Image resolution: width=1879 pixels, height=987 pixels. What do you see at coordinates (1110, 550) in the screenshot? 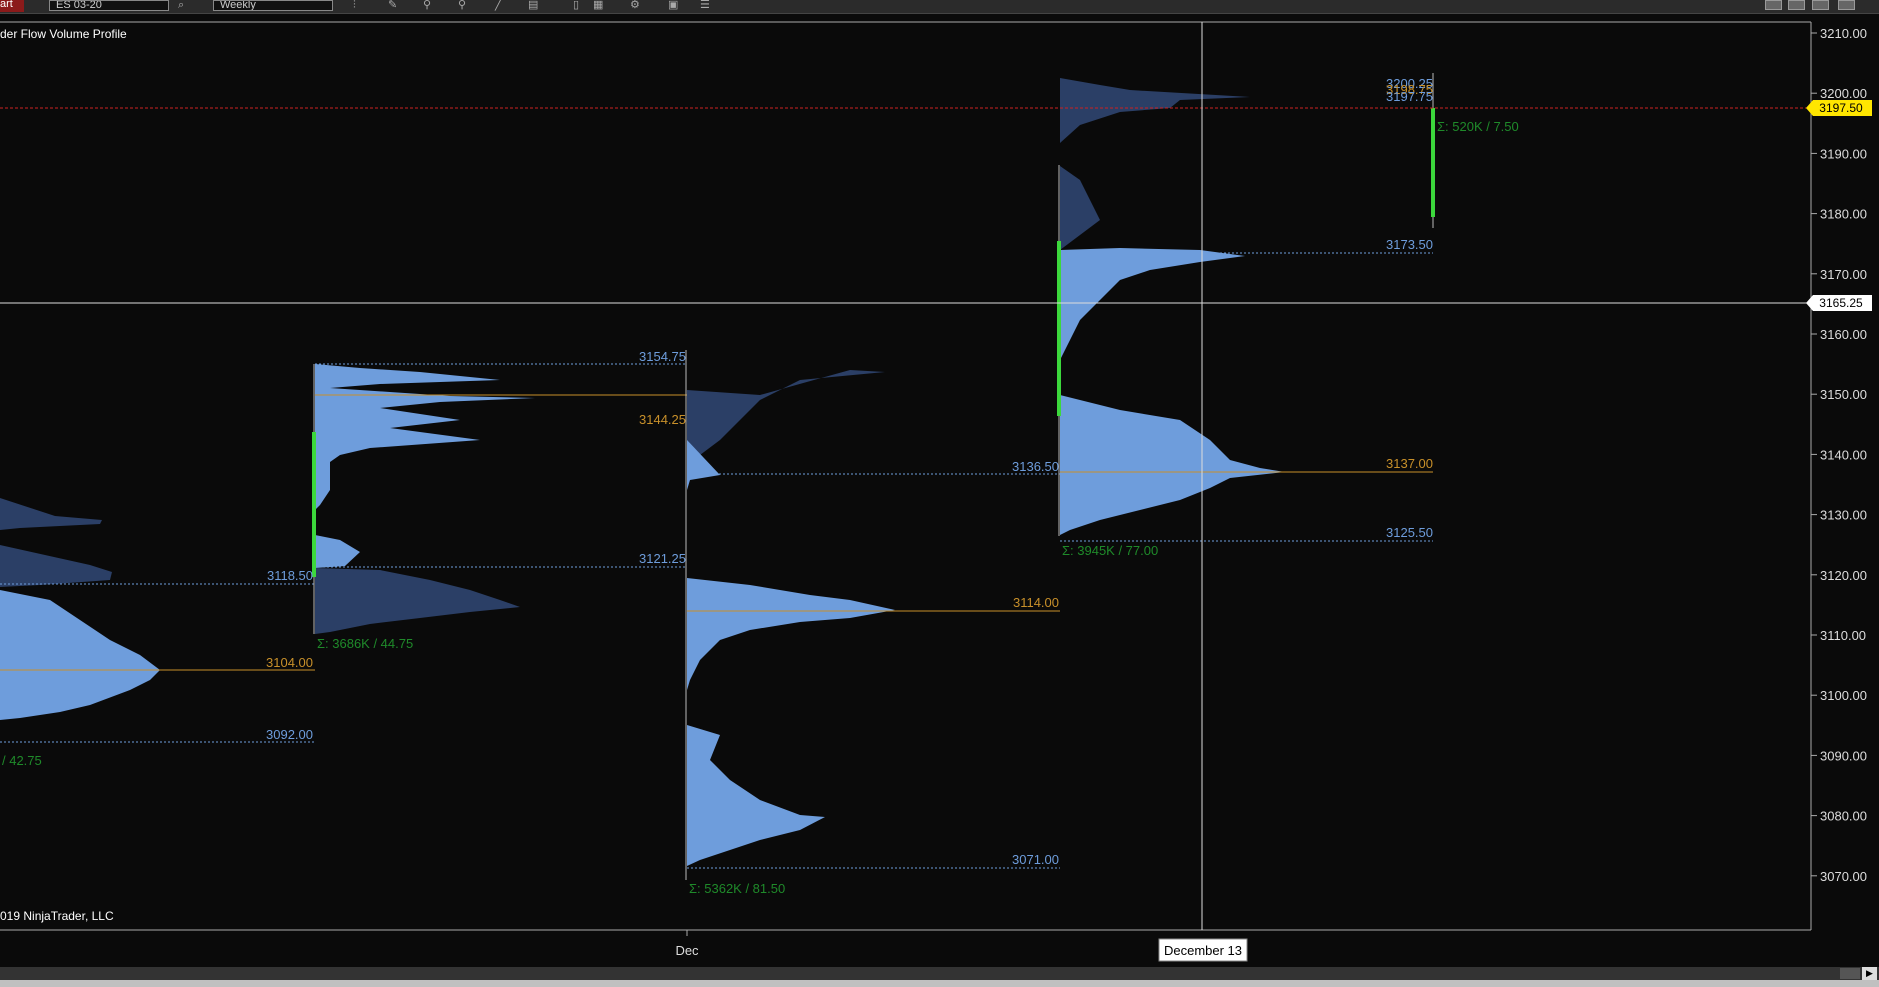
I see `sigma-label: Σ: 3945K / 77.00` at bounding box center [1110, 550].